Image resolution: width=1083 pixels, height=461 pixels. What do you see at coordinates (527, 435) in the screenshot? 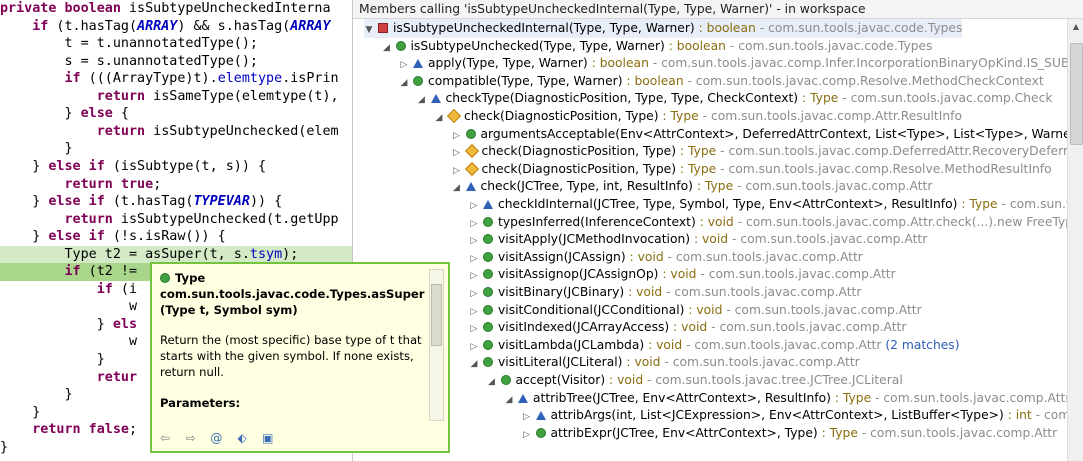
I see `tree-expander-icon: ▷` at bounding box center [527, 435].